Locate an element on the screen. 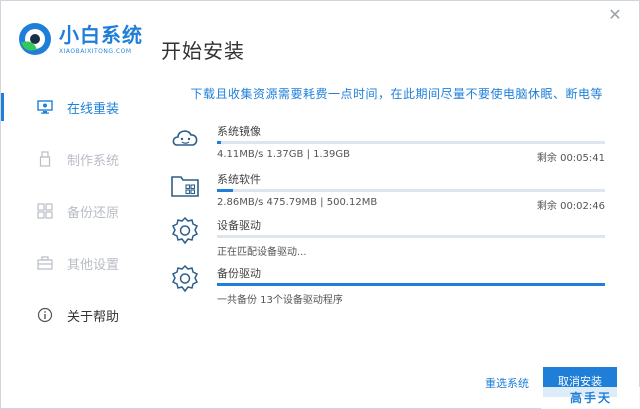  monitor-icon is located at coordinates (45, 107).